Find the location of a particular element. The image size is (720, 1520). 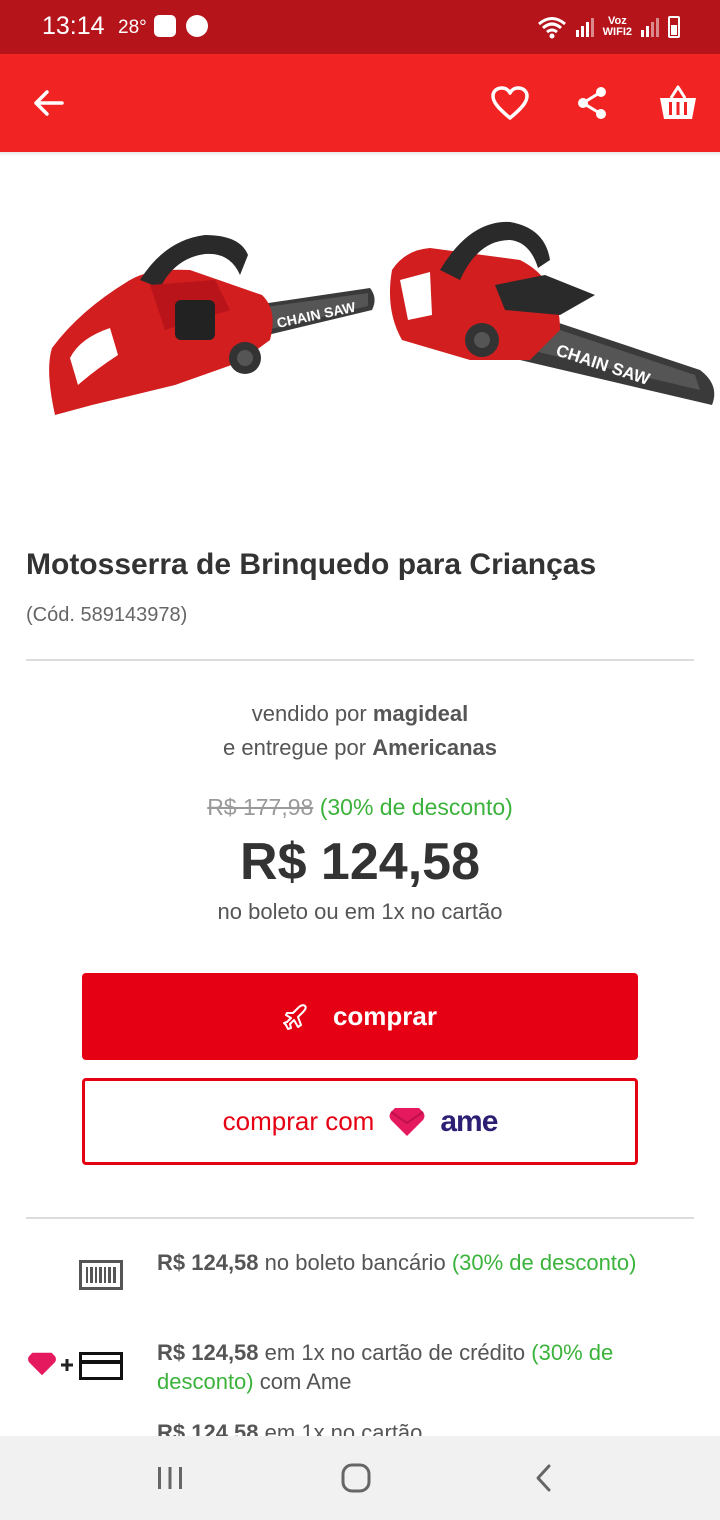

sold-by-line: vendido por magideal is located at coordinates (360, 714).